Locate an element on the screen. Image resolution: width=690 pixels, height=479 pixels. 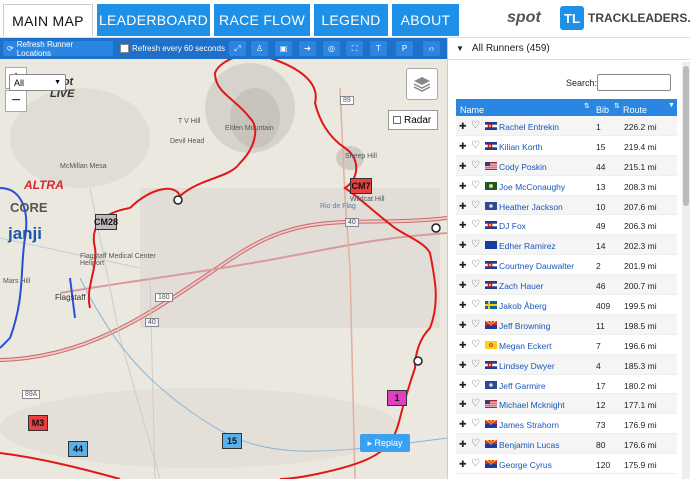
expand-icon: ⤢ is located at coordinates (237, 48).